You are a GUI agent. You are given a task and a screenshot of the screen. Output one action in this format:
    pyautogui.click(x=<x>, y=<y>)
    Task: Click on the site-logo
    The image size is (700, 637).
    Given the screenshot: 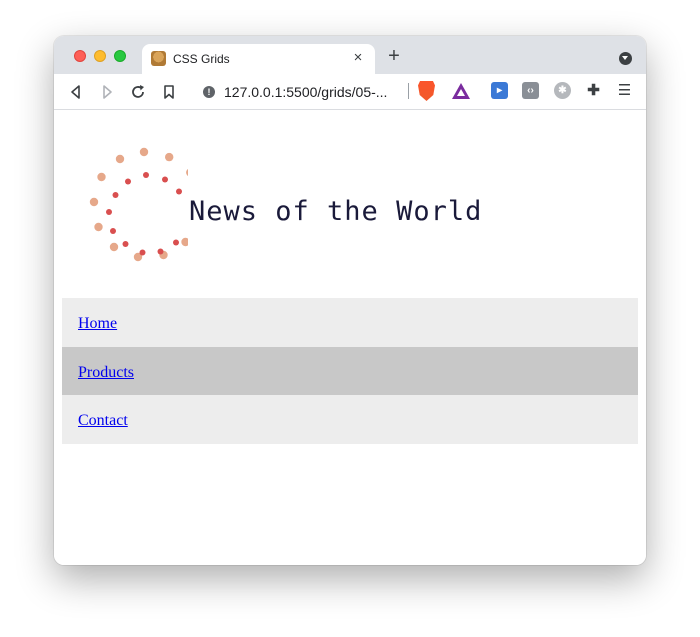 What is the action you would take?
    pyautogui.click(x=138, y=204)
    